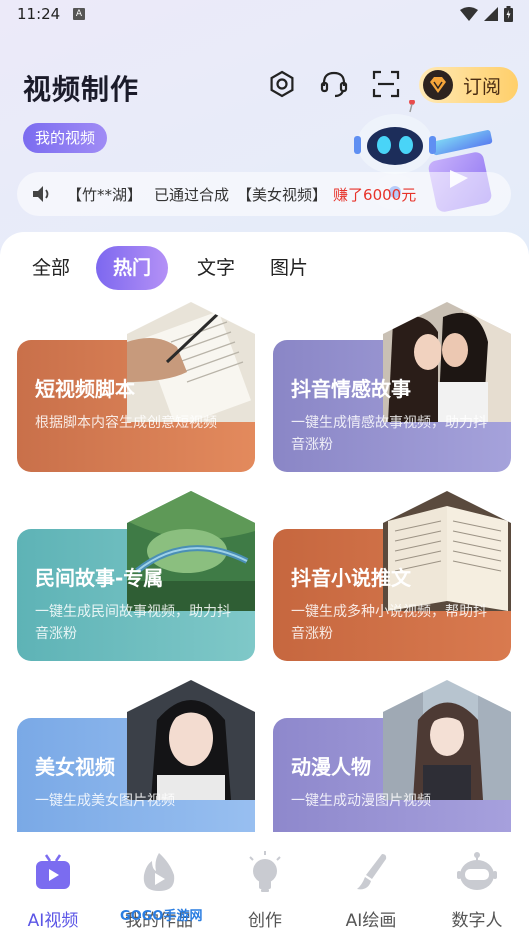  What do you see at coordinates (264, 268) in the screenshot?
I see `category-tabs: 全部 热门 文字 图片` at bounding box center [264, 268].